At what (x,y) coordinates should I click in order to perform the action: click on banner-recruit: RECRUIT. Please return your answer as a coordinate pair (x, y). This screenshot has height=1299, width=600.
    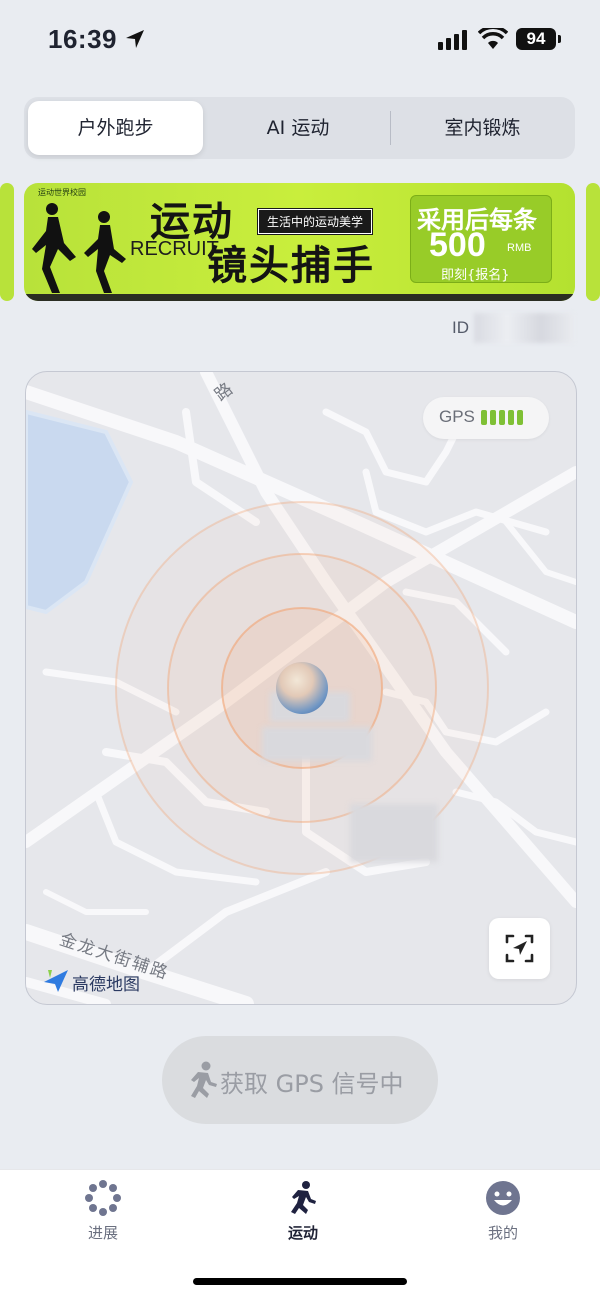
    Looking at the image, I should click on (174, 249).